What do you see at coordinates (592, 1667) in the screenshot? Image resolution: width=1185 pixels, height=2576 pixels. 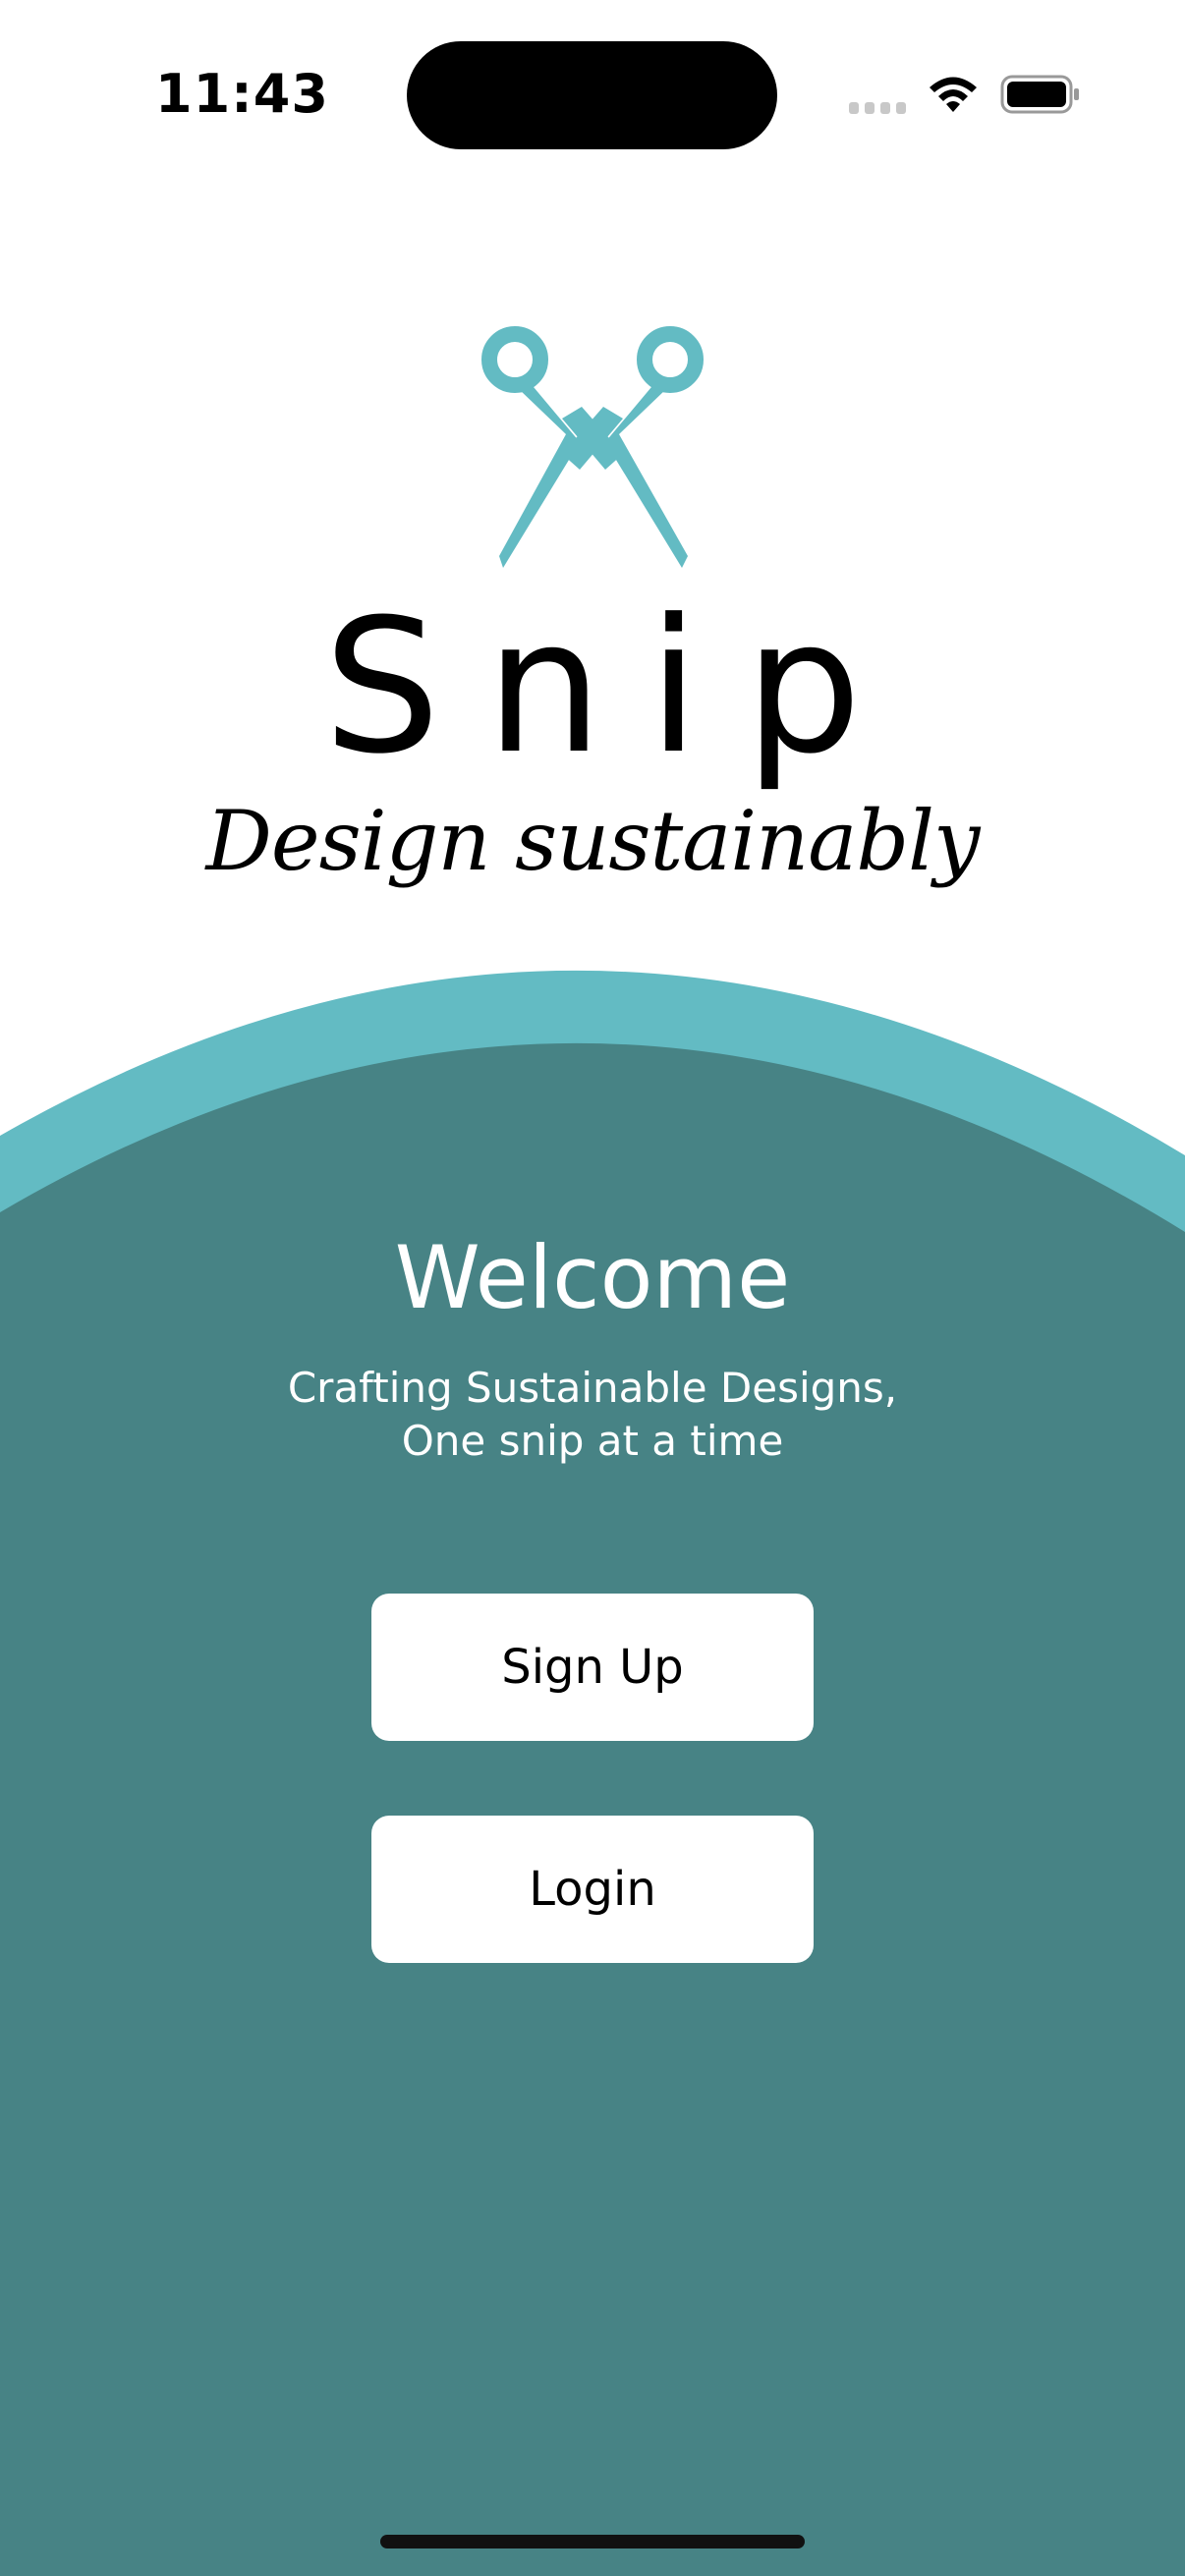 I see `sign-up-button: Sign Up` at bounding box center [592, 1667].